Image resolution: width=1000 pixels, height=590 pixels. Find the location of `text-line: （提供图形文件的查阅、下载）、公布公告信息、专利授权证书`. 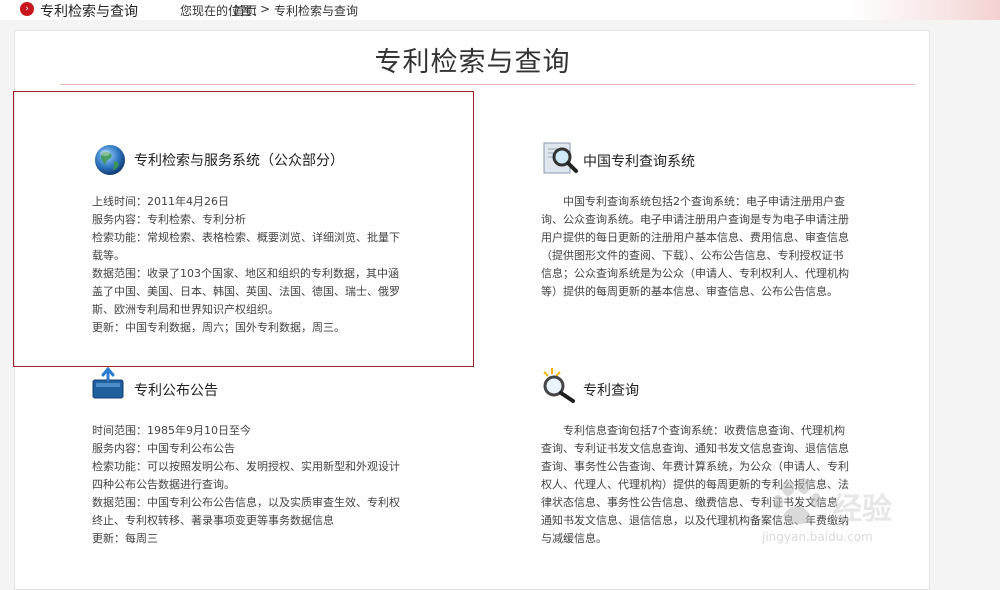

text-line: （提供图形文件的查阅、下载）、公布公告信息、专利授权证书 is located at coordinates (692, 255).